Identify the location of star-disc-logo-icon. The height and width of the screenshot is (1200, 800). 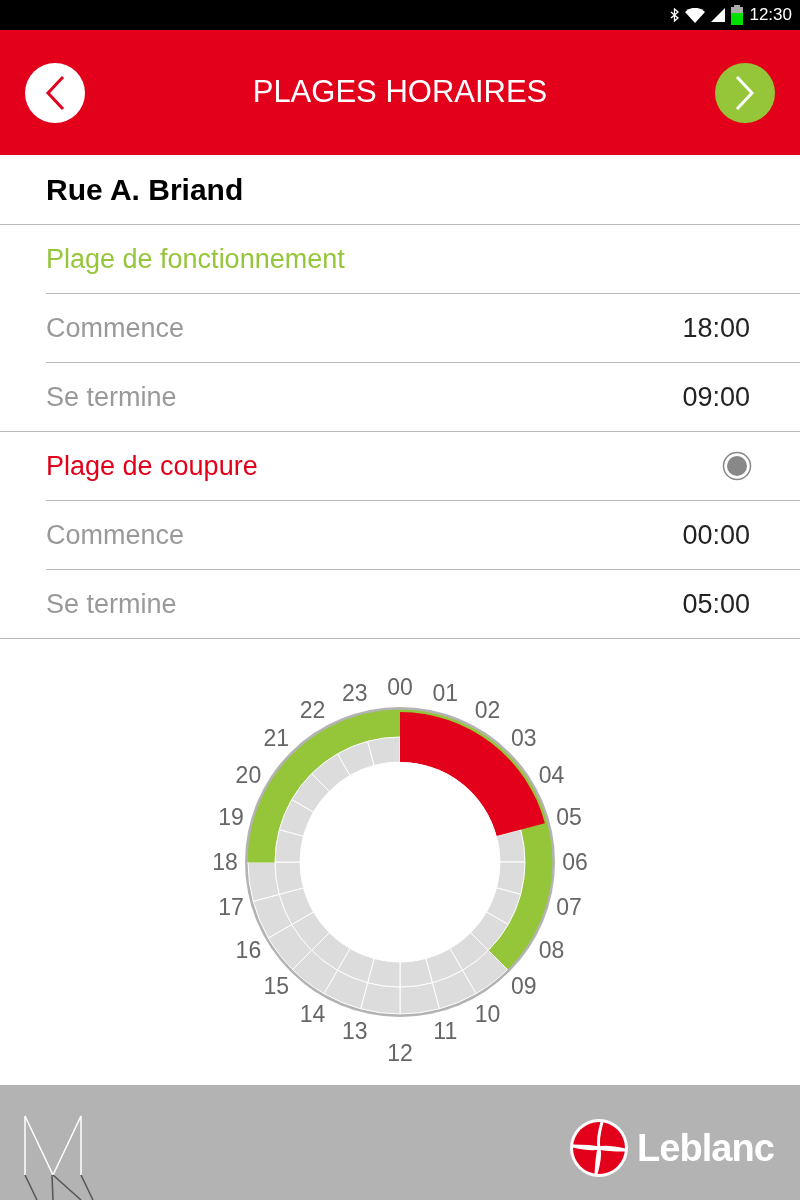
(599, 1148).